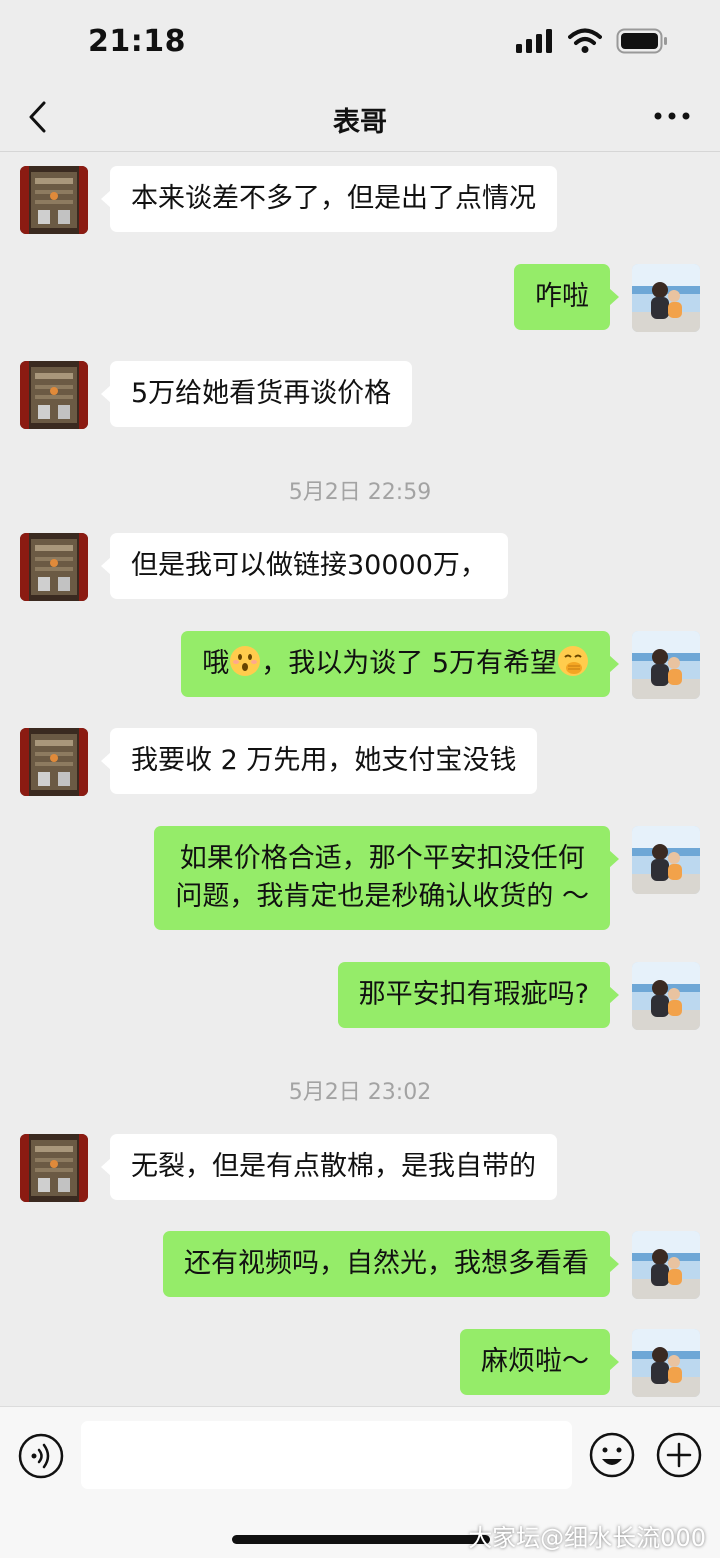 This screenshot has width=720, height=1558. Describe the element at coordinates (641, 41) in the screenshot. I see `battery-icon` at that location.